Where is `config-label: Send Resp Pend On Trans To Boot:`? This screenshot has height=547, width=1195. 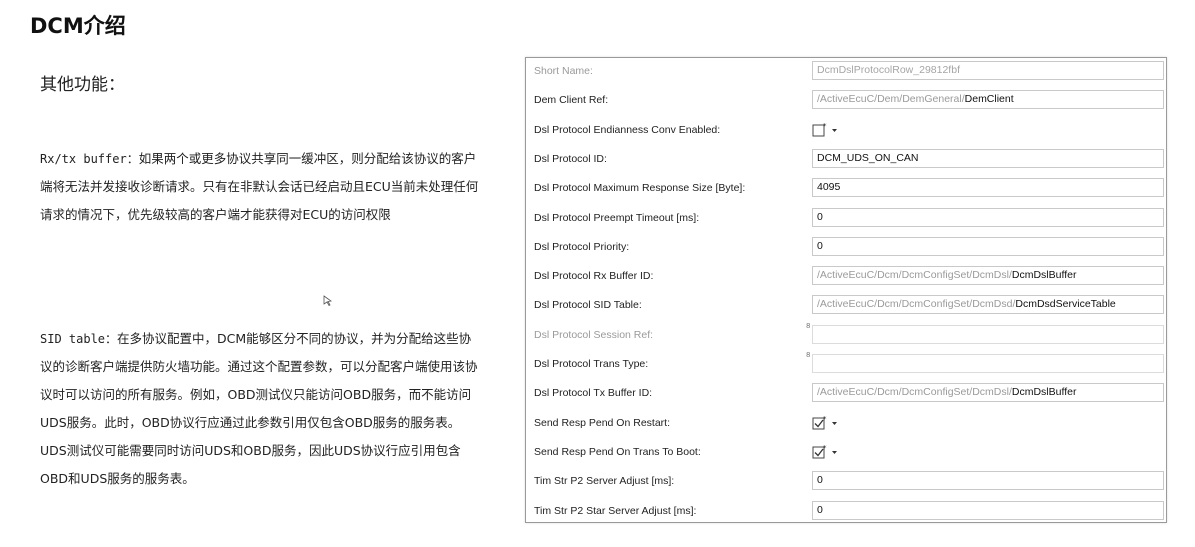
config-label: Send Resp Pend On Trans To Boot: is located at coordinates (617, 451).